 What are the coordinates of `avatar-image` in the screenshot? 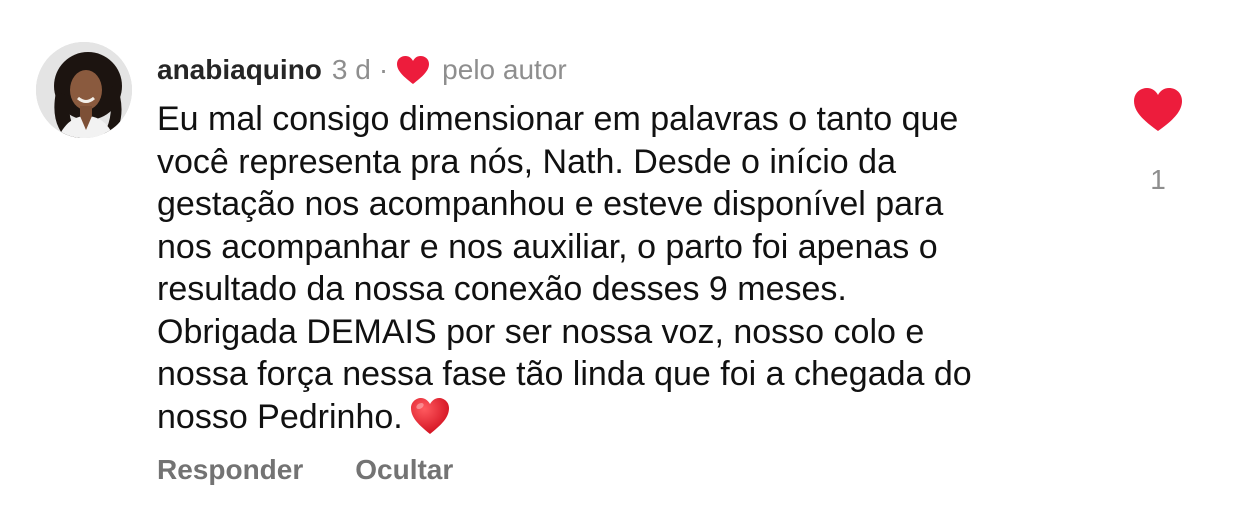 It's located at (84, 90).